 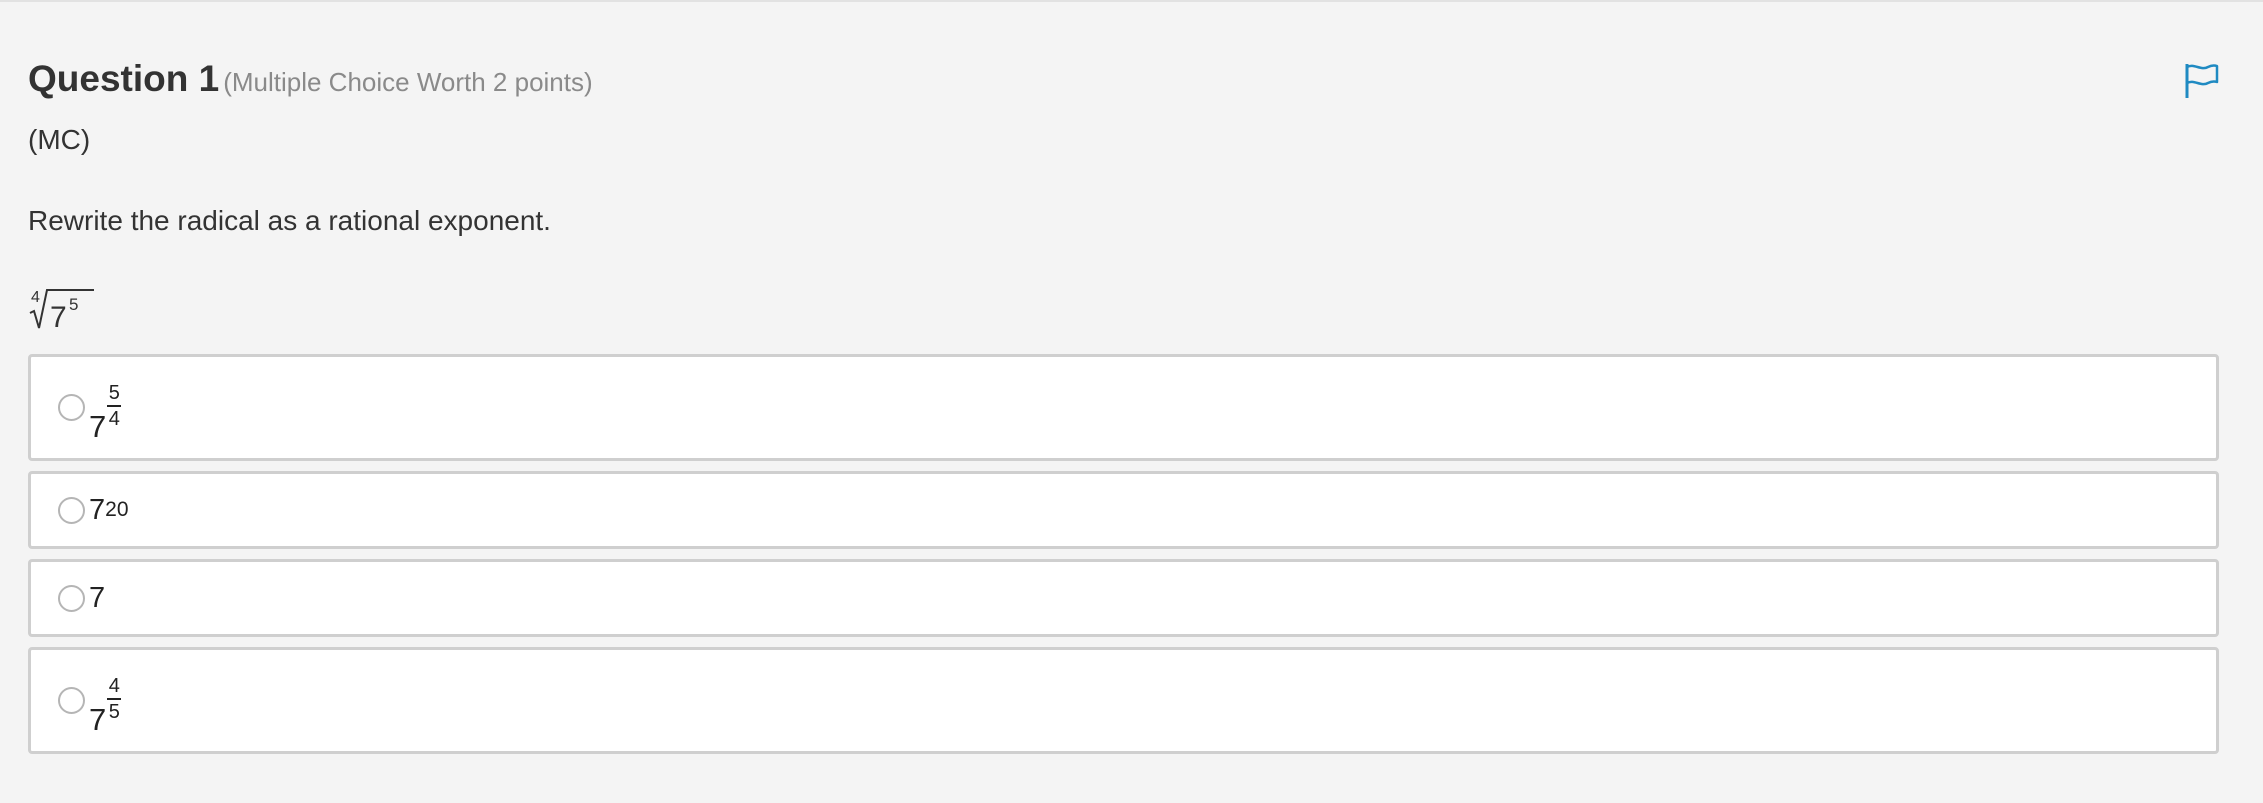 I want to click on answer-choice-1: 7 5 4, so click(x=1123, y=407).